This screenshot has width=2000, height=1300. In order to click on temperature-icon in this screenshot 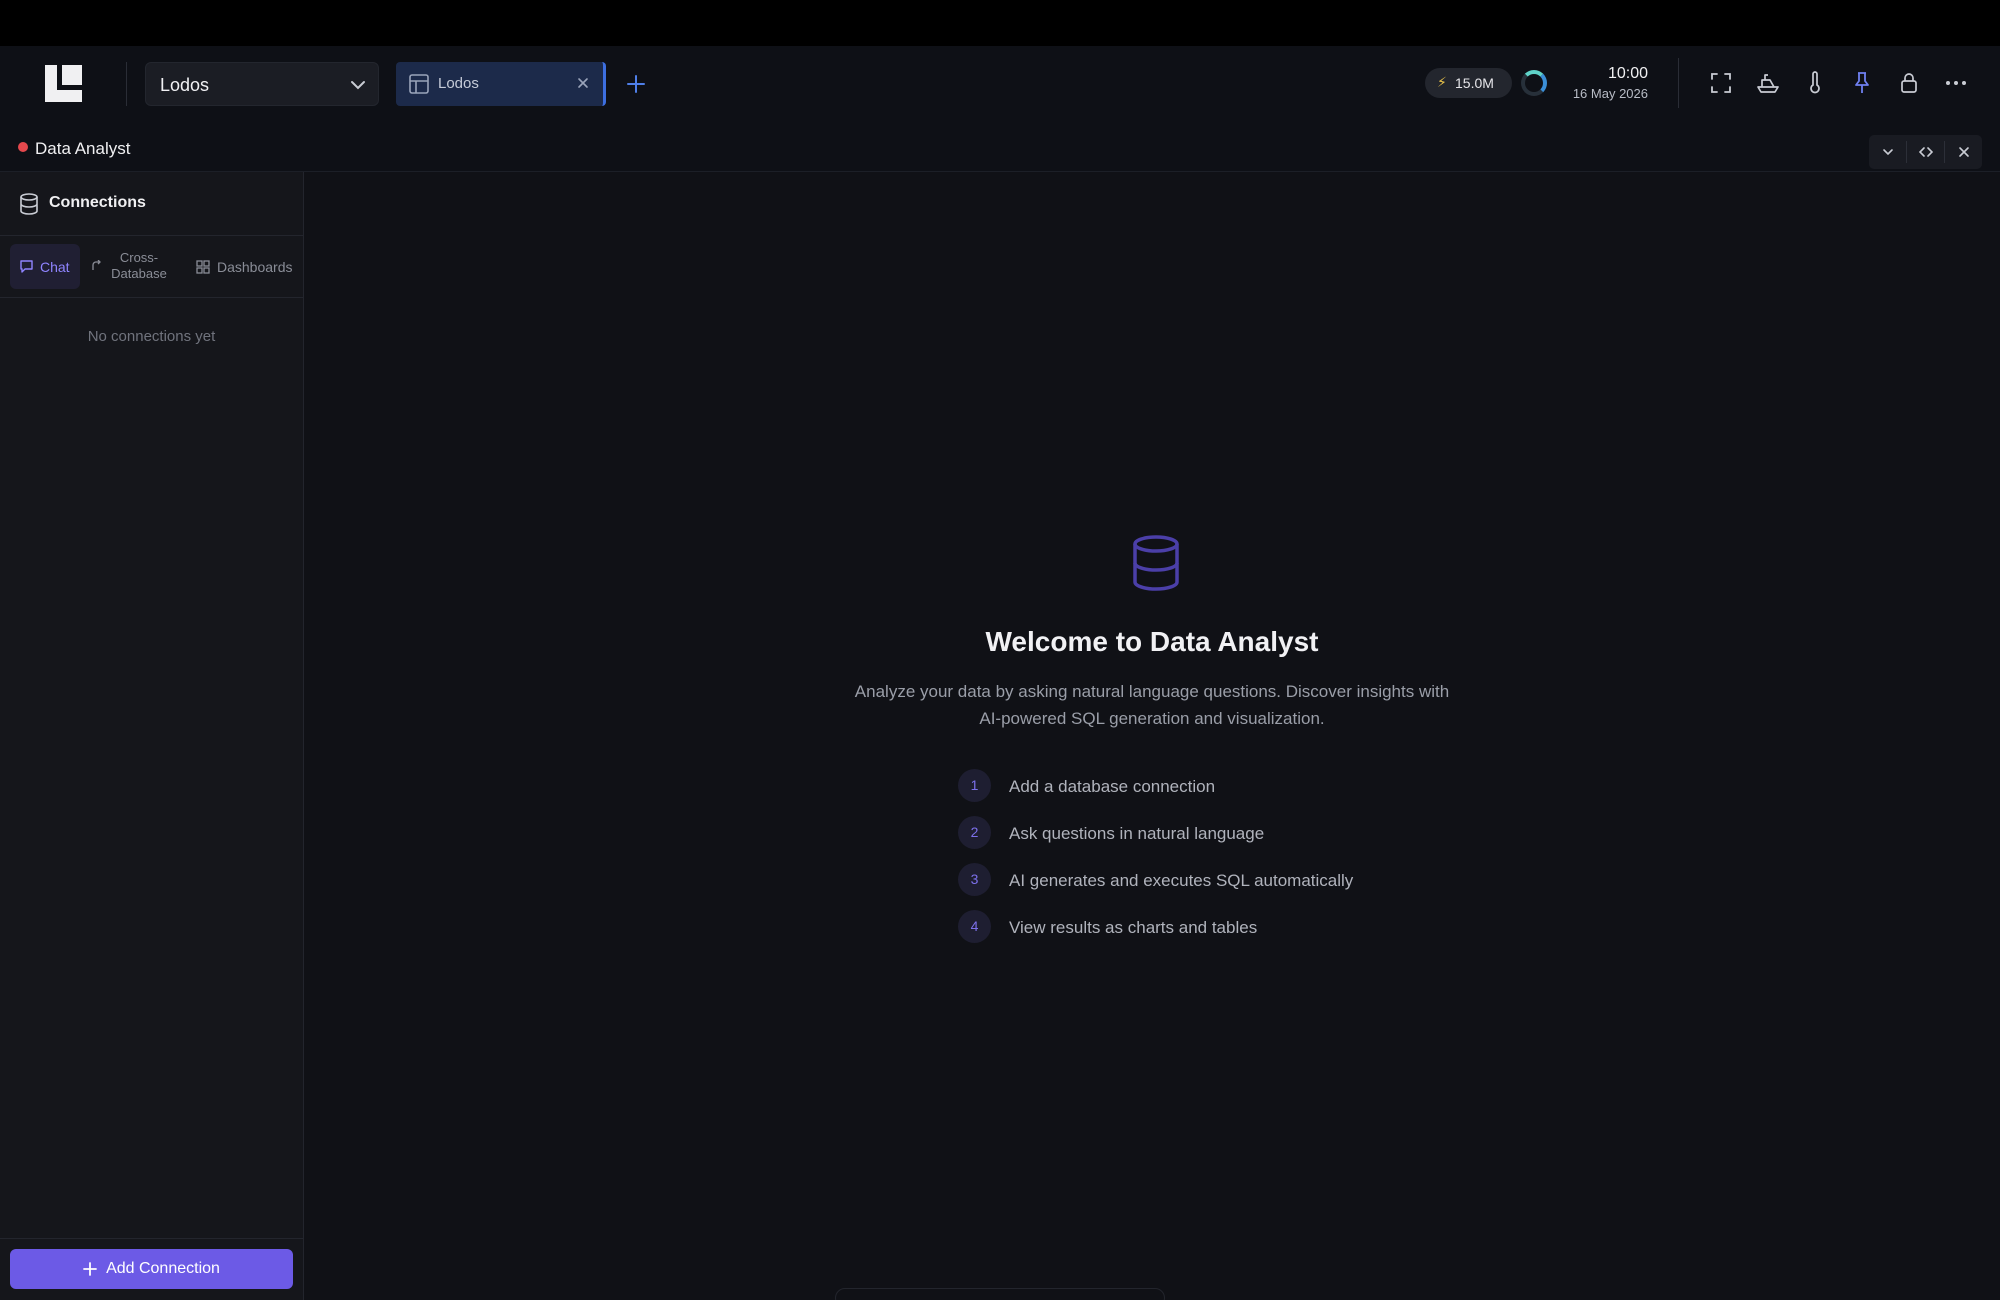, I will do `click(1815, 83)`.